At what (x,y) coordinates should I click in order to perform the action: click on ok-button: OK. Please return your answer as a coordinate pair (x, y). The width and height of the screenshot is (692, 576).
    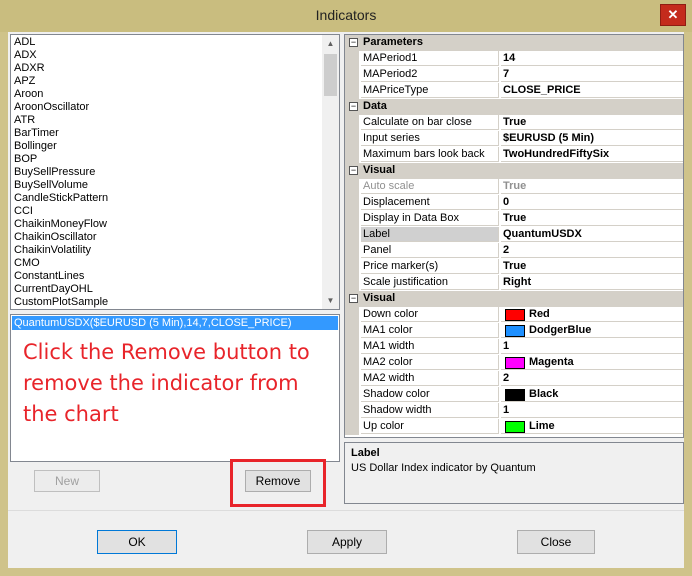
    Looking at the image, I should click on (137, 542).